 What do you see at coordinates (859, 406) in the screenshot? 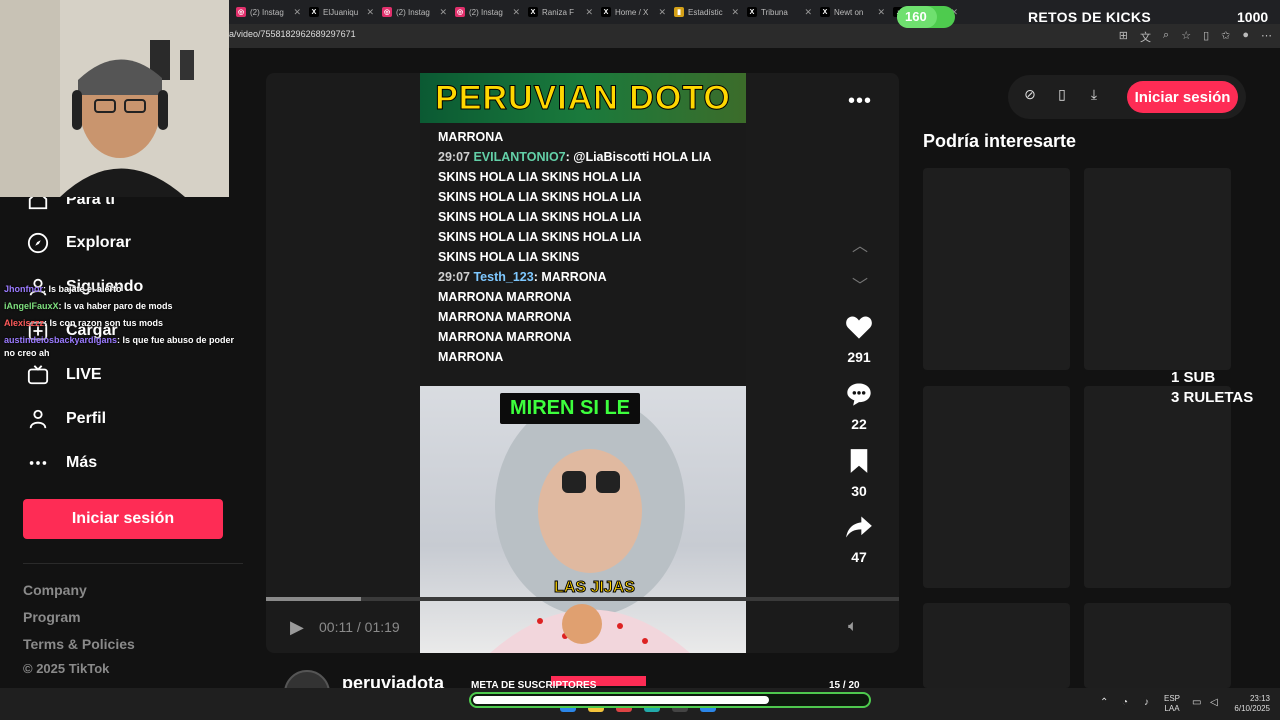
I see `comment-button: 22` at bounding box center [859, 406].